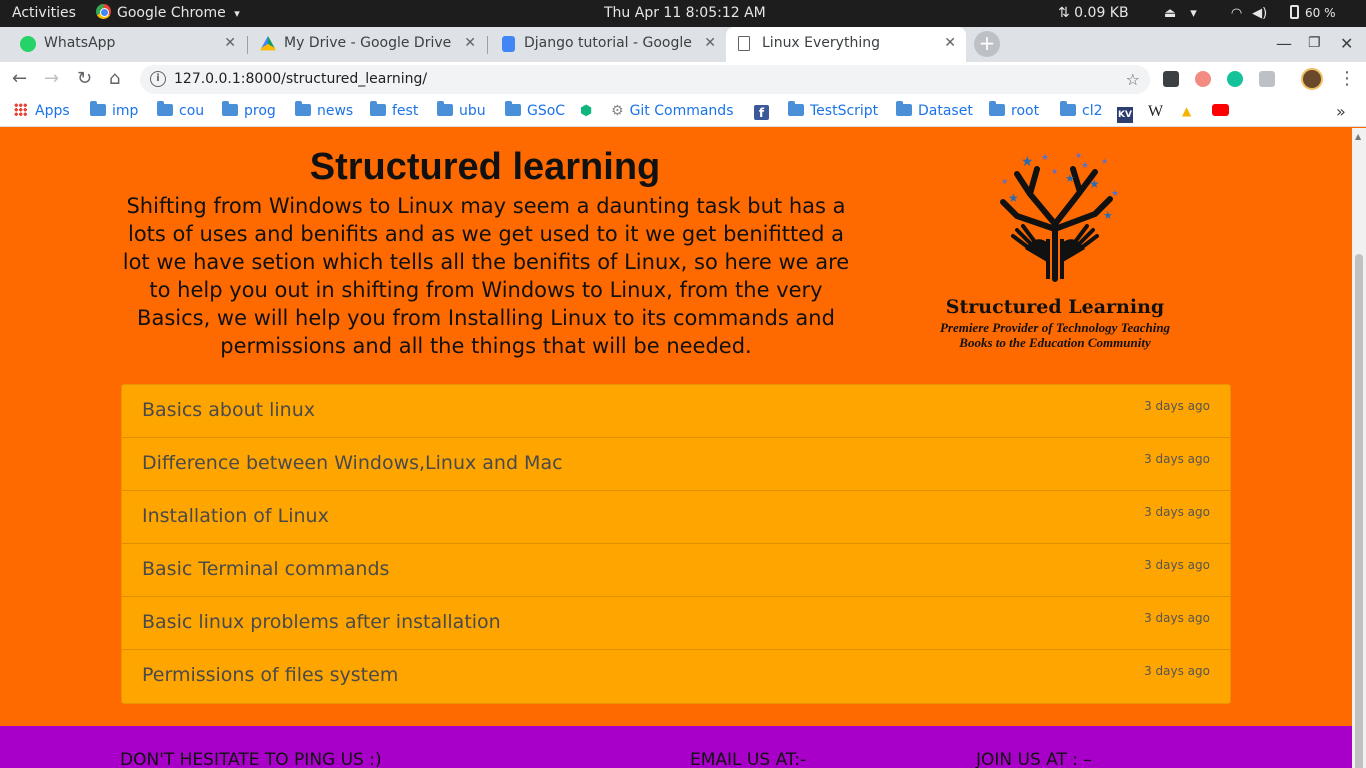 This screenshot has width=1366, height=768. What do you see at coordinates (821, 43) in the screenshot?
I see `tab-title: Linux Everything` at bounding box center [821, 43].